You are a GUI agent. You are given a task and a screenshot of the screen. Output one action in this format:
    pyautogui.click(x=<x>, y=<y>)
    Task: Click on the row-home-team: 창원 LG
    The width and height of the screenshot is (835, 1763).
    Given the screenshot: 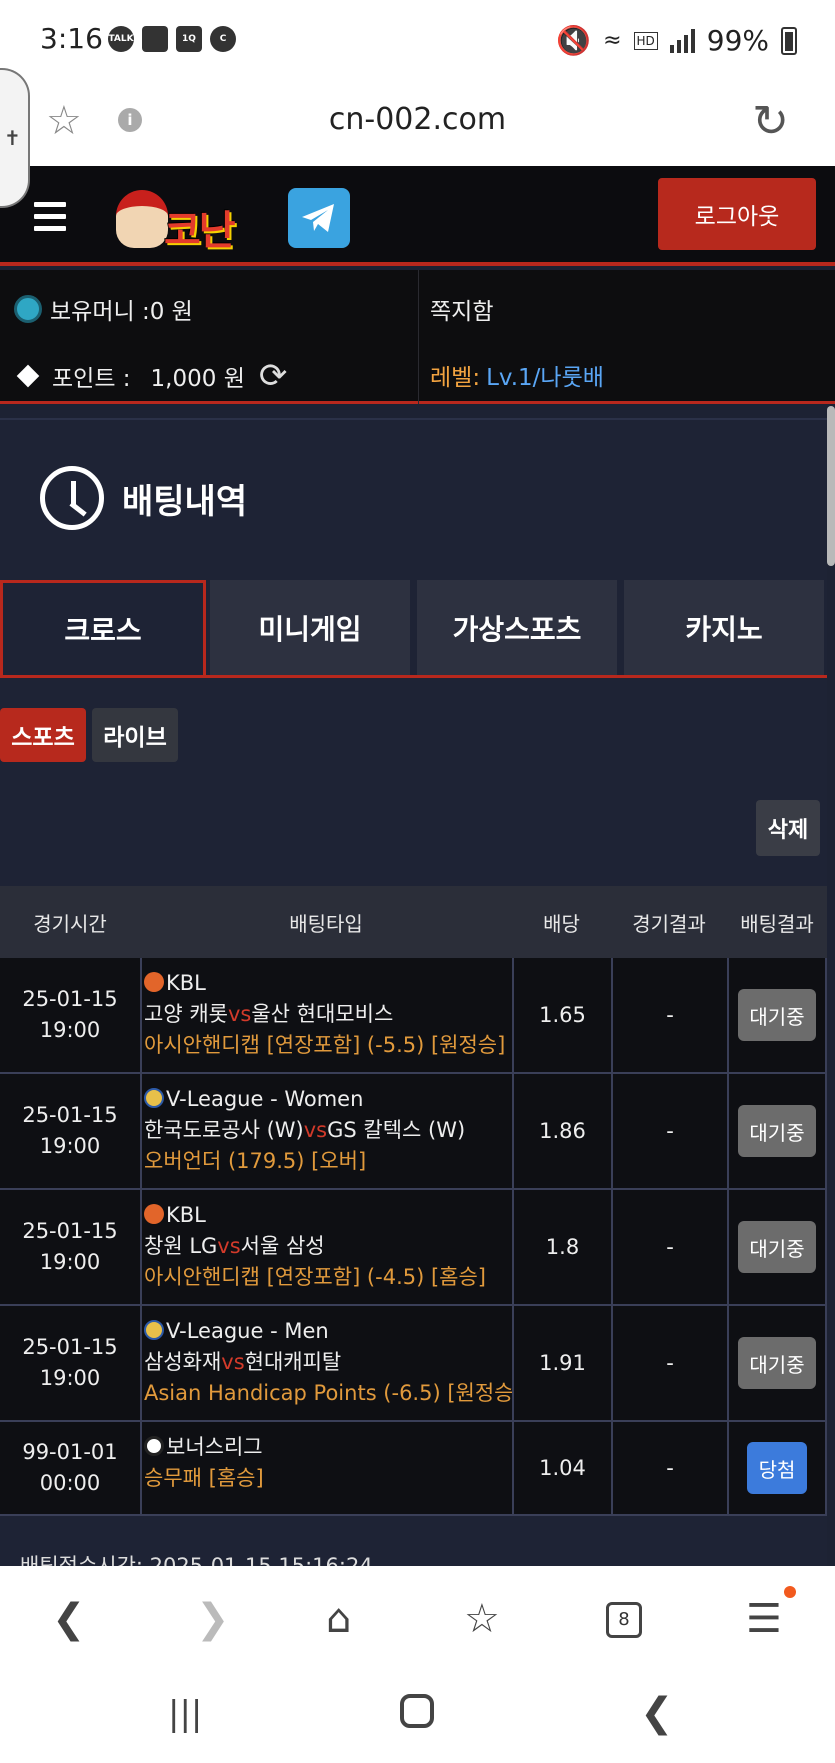 What is the action you would take?
    pyautogui.click(x=181, y=1246)
    